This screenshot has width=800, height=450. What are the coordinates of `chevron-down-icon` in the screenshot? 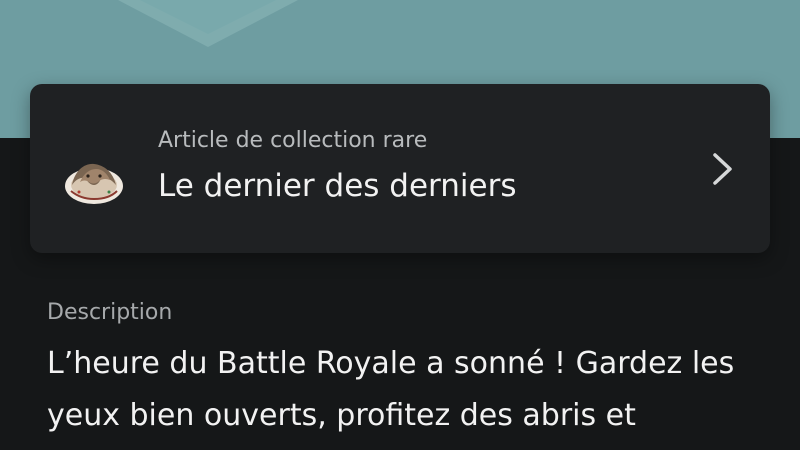 It's located at (208, 23).